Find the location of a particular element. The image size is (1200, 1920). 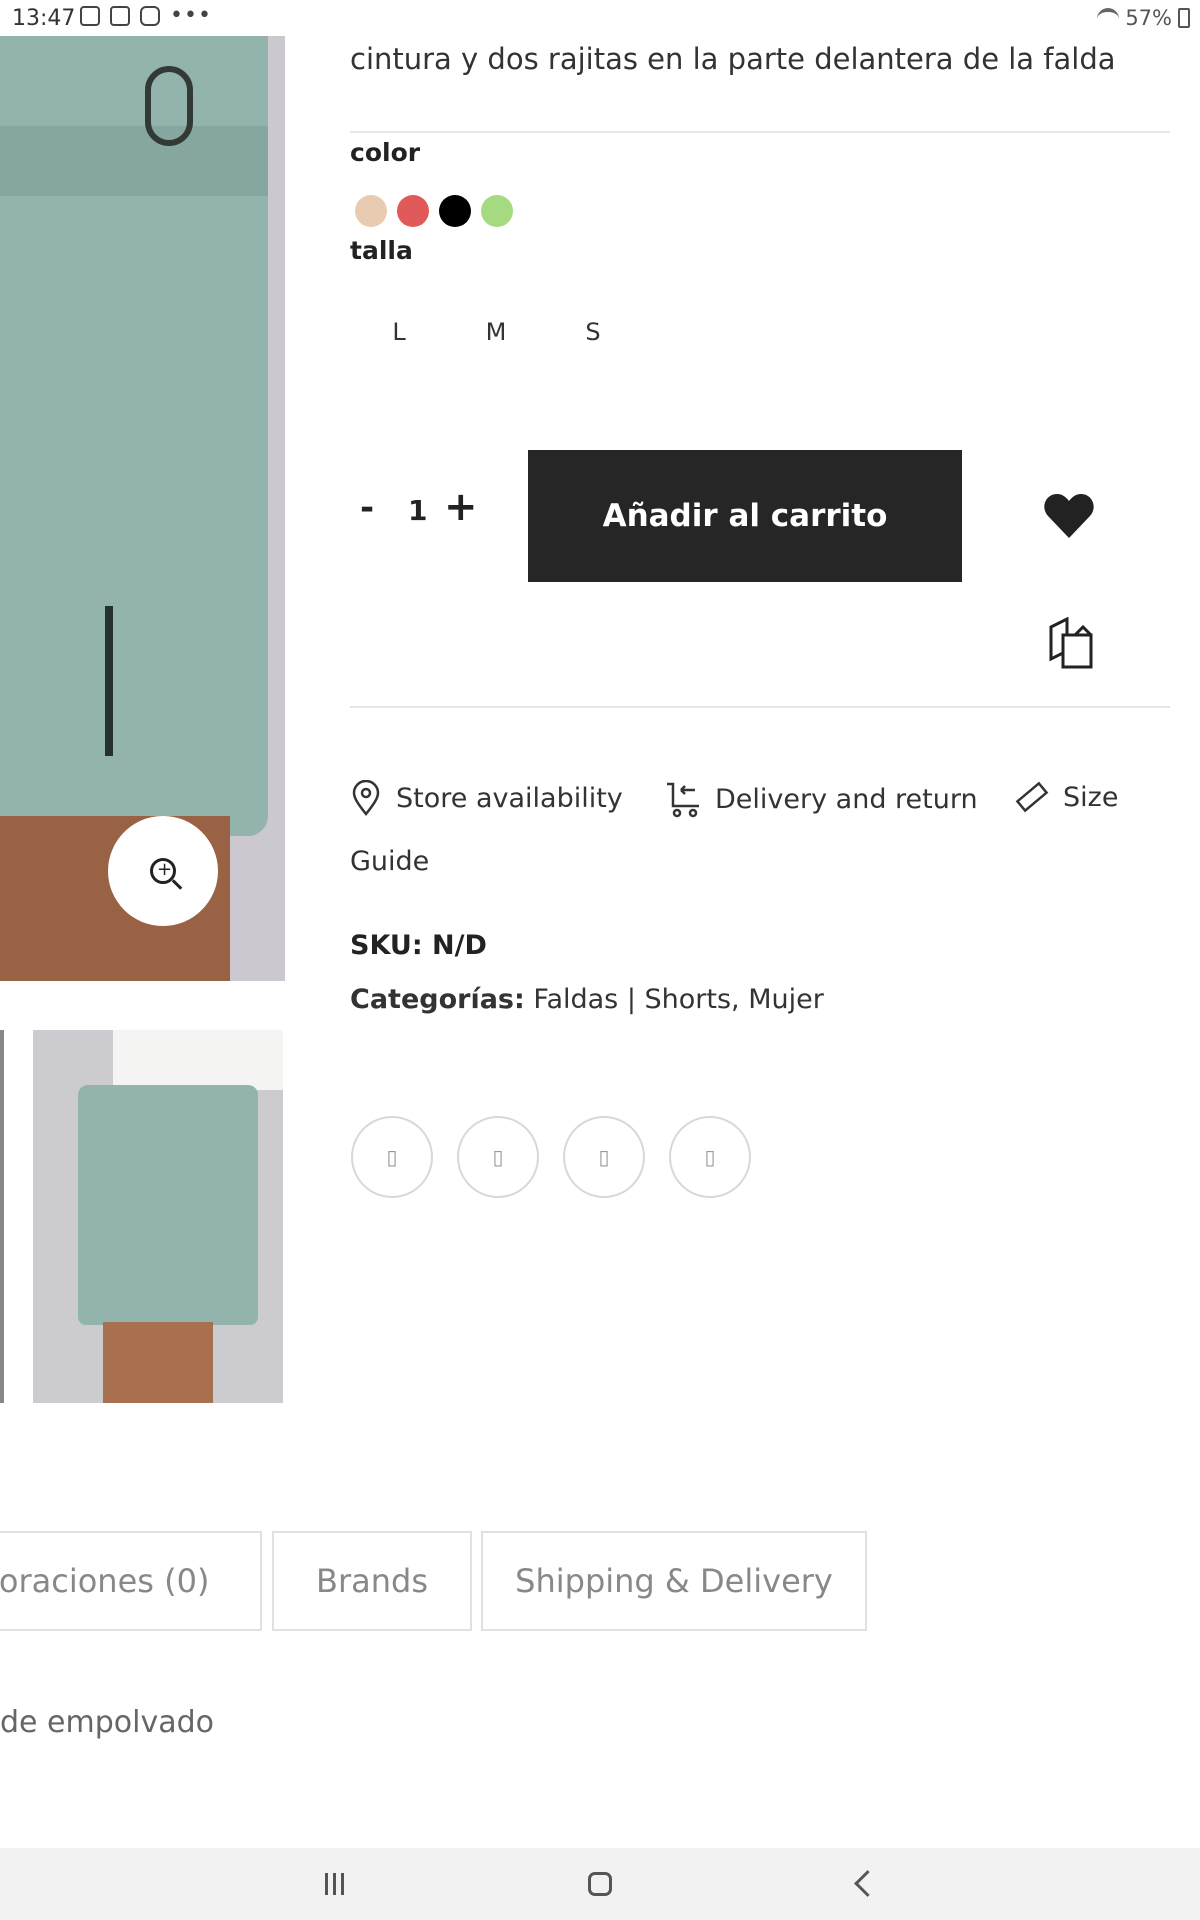

size-option-l: L is located at coordinates (399, 332).